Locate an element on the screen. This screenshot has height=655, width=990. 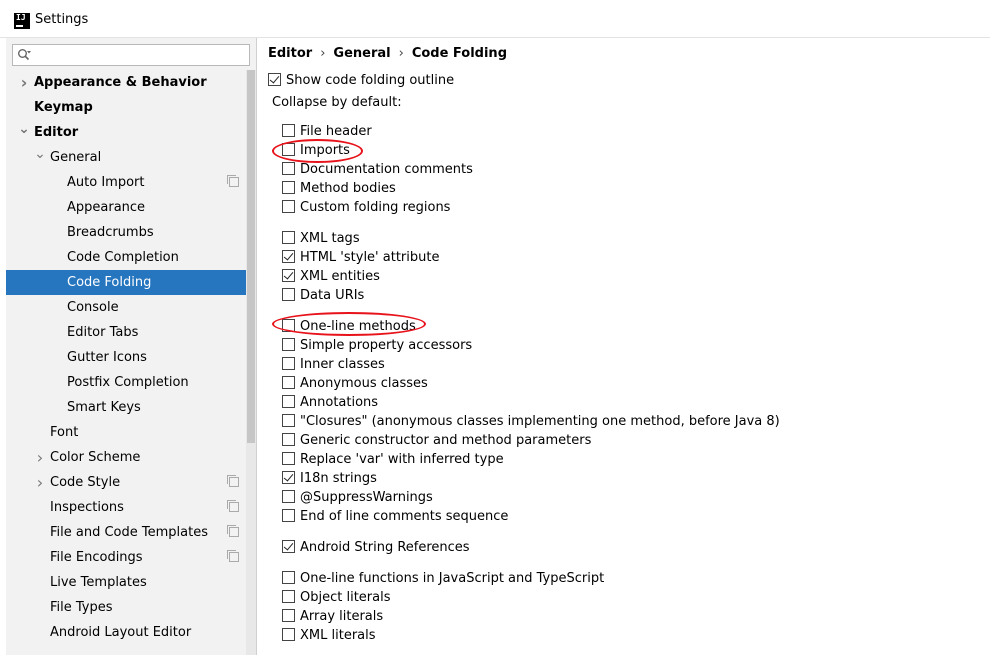
folding-option: Documentation comments is located at coordinates (377, 170).